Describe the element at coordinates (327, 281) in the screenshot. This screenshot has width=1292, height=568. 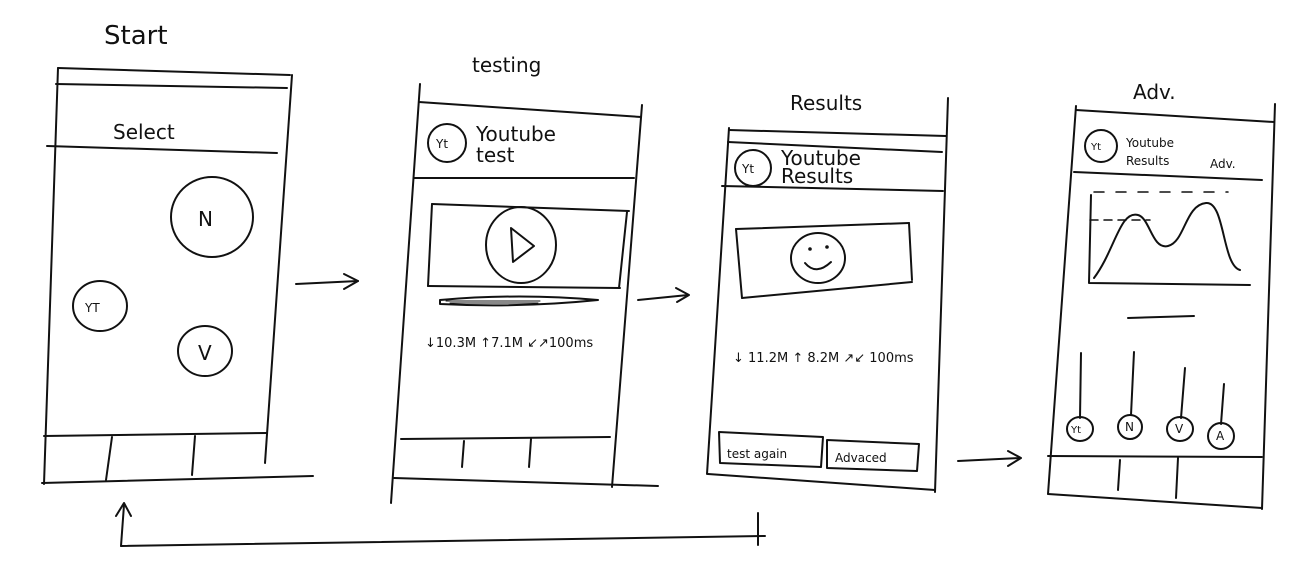
I see `flow-arrow-start-to-testing` at that location.